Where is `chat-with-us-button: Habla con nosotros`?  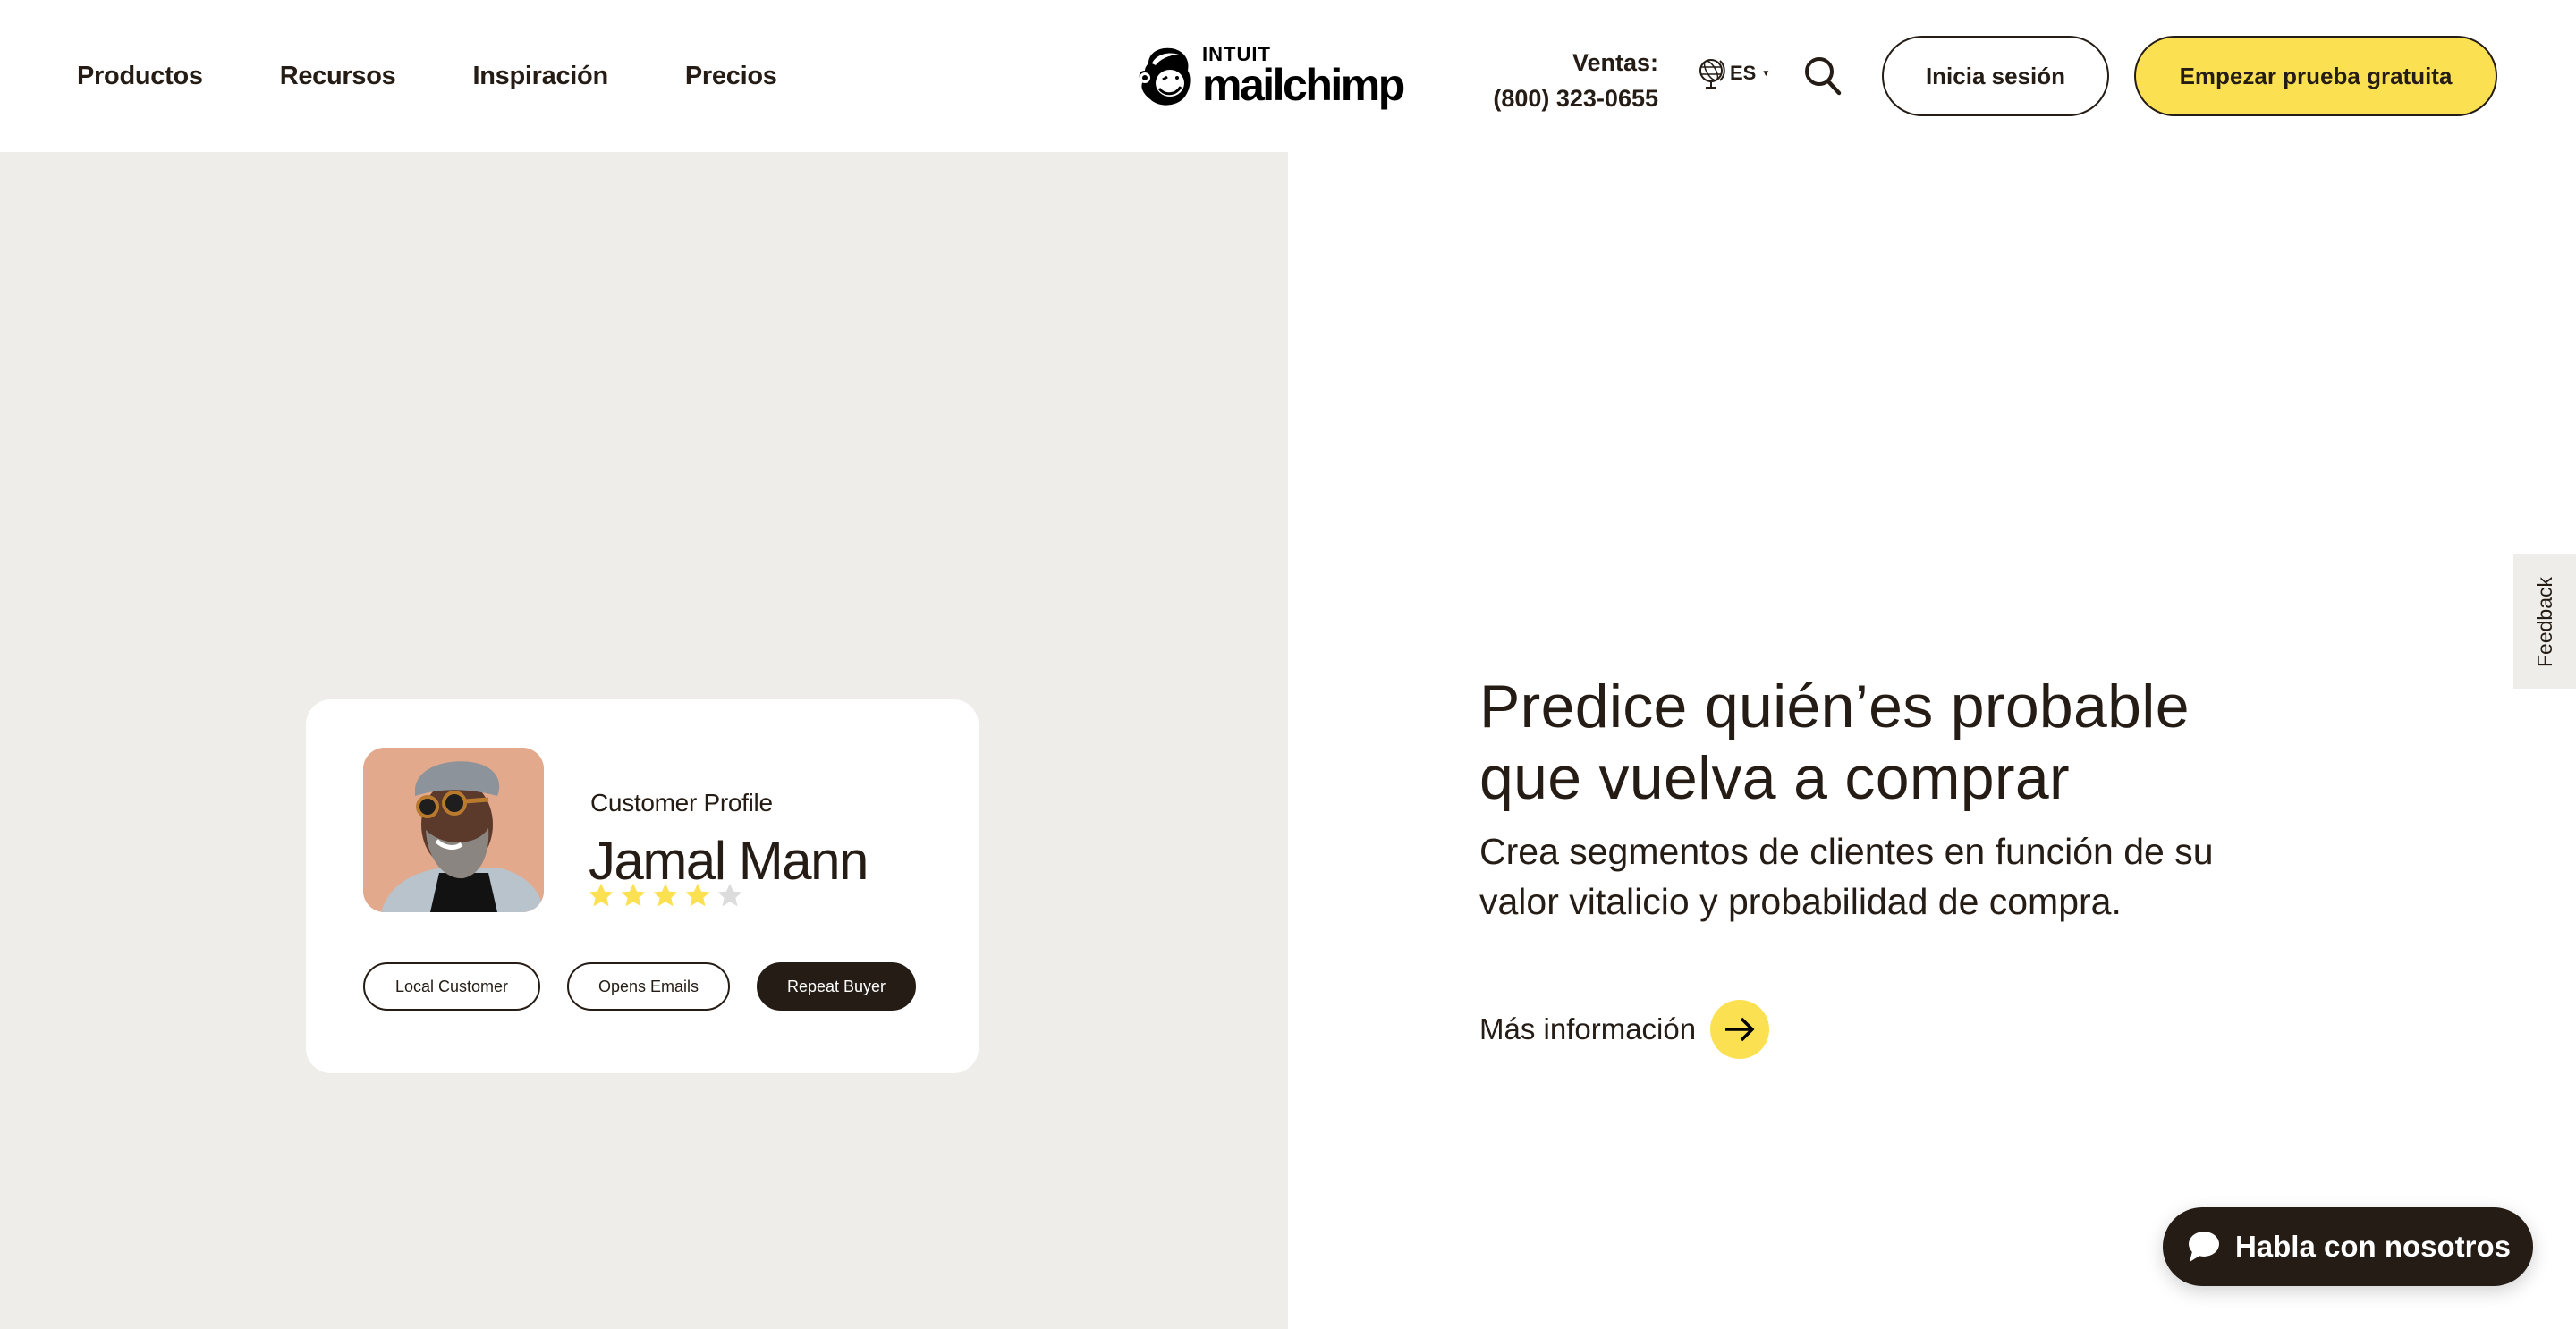
chat-with-us-button: Habla con nosotros is located at coordinates (2348, 1246).